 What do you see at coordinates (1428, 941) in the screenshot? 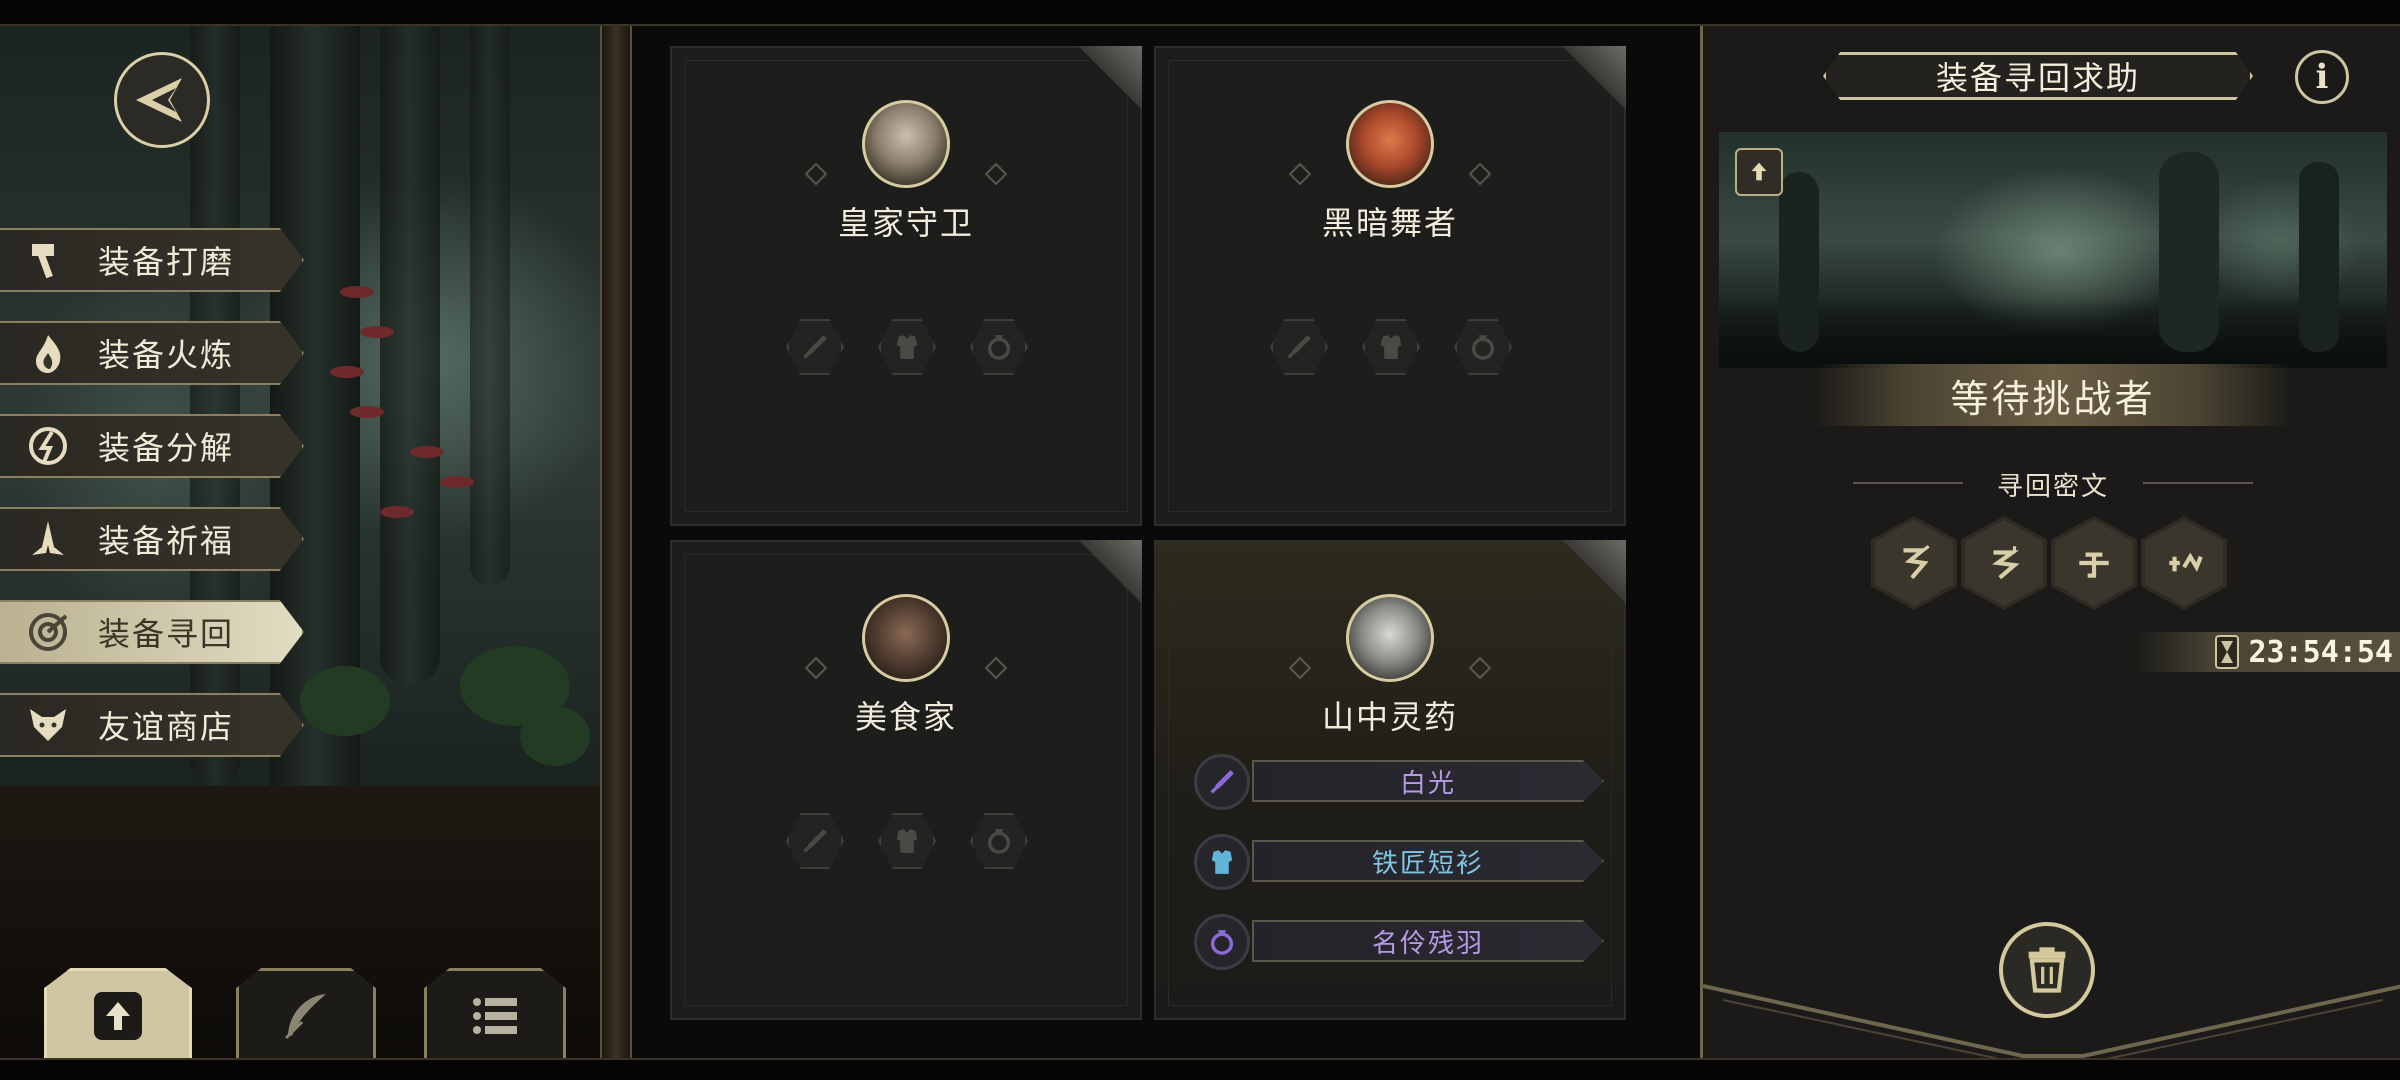
I see `equipment-name: 名伶残羽` at bounding box center [1428, 941].